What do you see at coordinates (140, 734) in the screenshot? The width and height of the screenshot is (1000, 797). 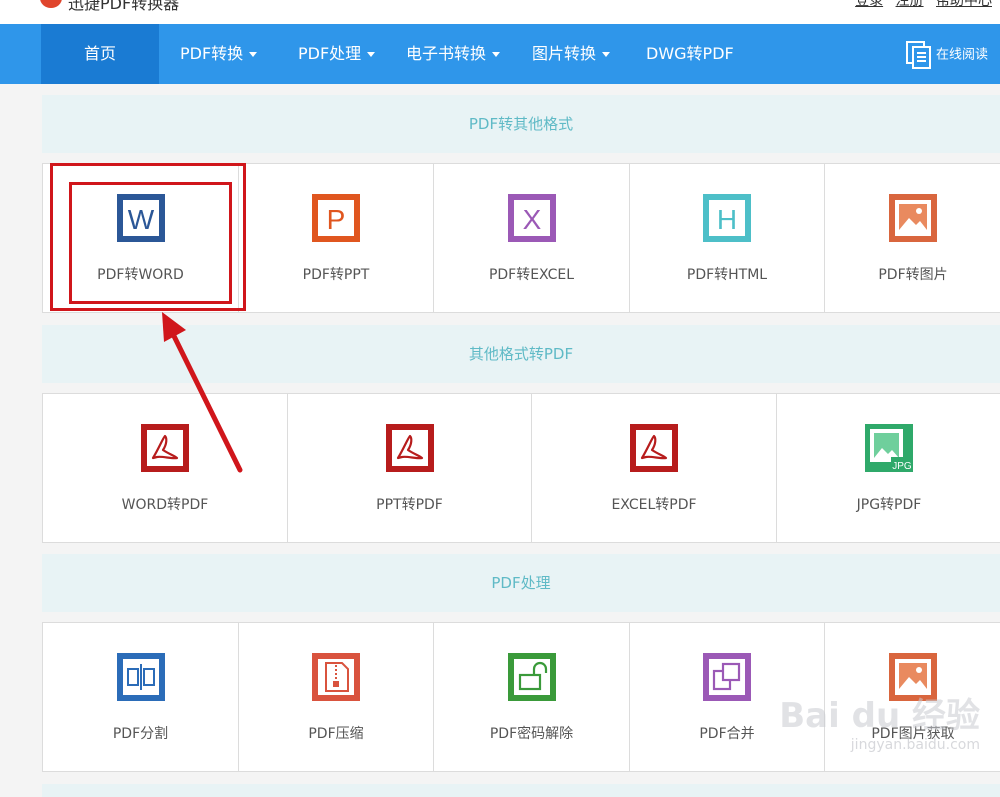 I see `tool-label: PDF分割` at bounding box center [140, 734].